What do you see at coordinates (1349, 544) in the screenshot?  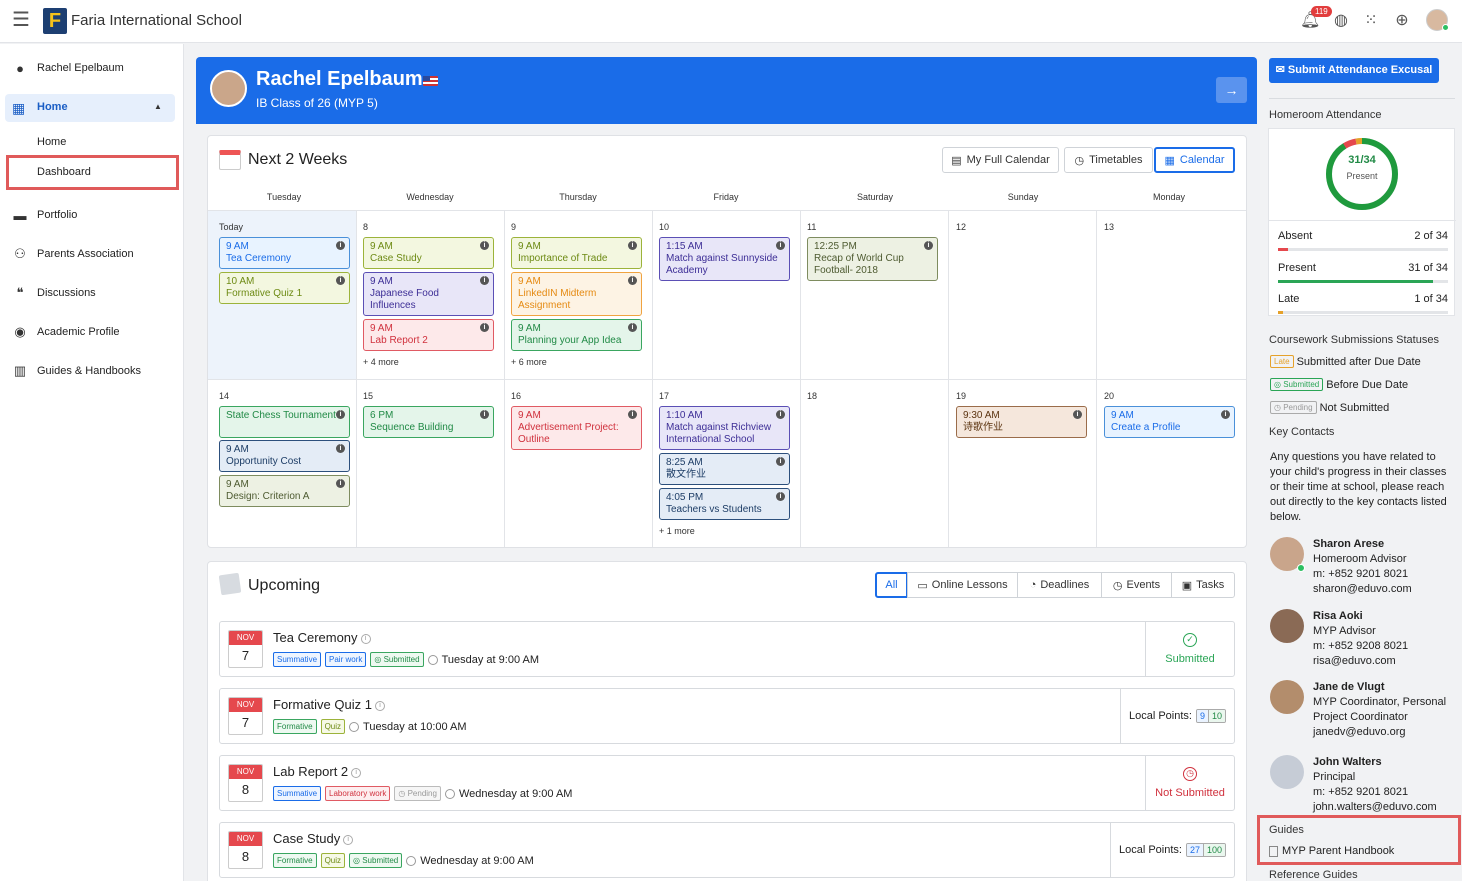 I see `contact-name: Sharon Arese` at bounding box center [1349, 544].